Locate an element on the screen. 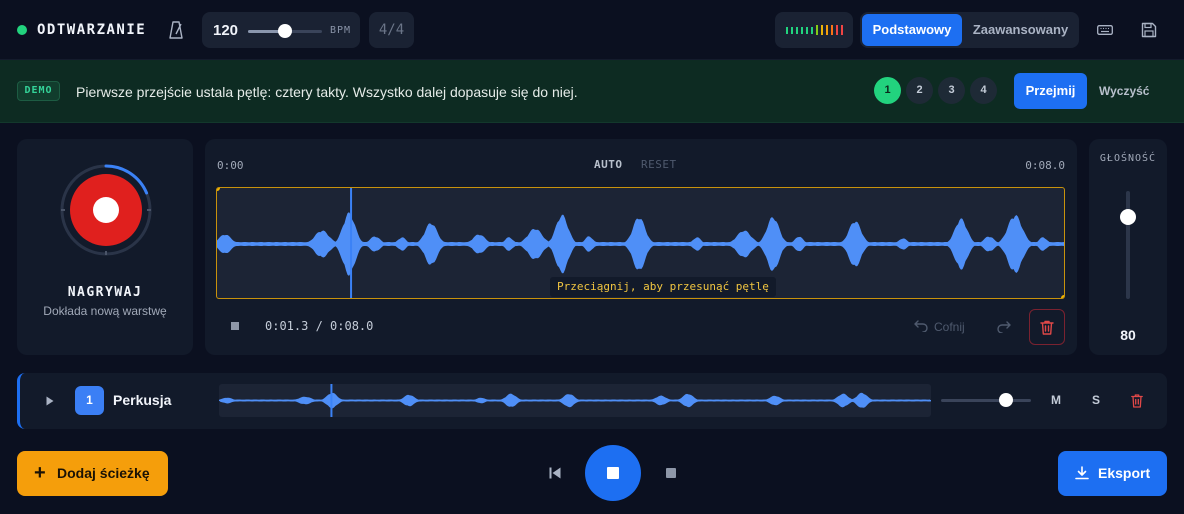  play-icon is located at coordinates (50, 401).